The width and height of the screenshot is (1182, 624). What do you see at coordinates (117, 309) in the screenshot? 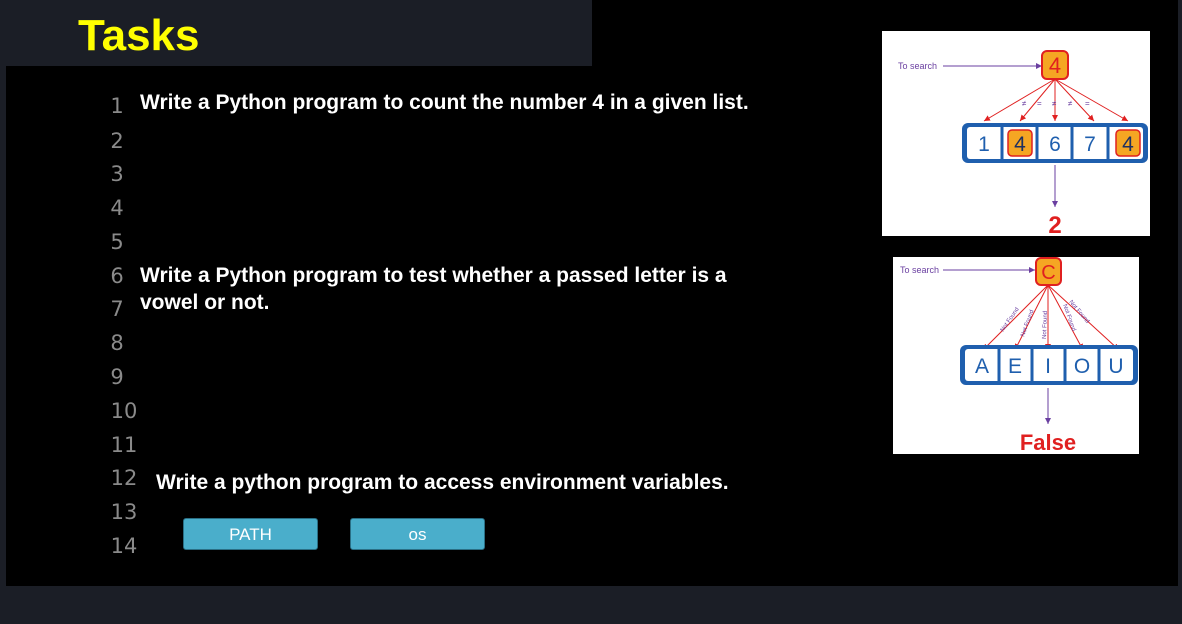
I see `line-number-7: 7` at bounding box center [117, 309].